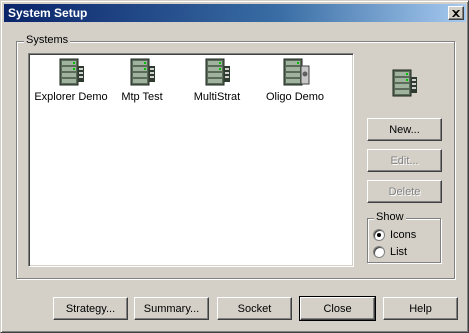 This screenshot has height=333, width=469. What do you see at coordinates (403, 235) in the screenshot?
I see `show-icons-label: Icons` at bounding box center [403, 235].